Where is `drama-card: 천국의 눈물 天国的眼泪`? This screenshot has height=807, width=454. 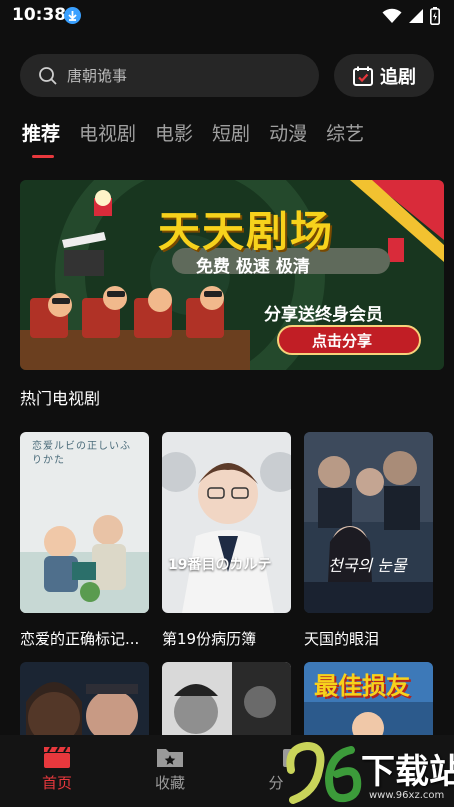
drama-card: 천국의 눈물 天国的眼泪 is located at coordinates (368, 540).